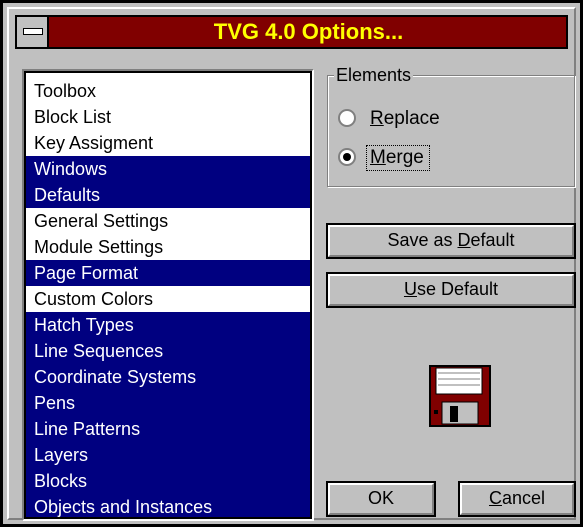 The height and width of the screenshot is (527, 583). Describe the element at coordinates (411, 118) in the screenshot. I see `replace-label-rest: eplace` at that location.